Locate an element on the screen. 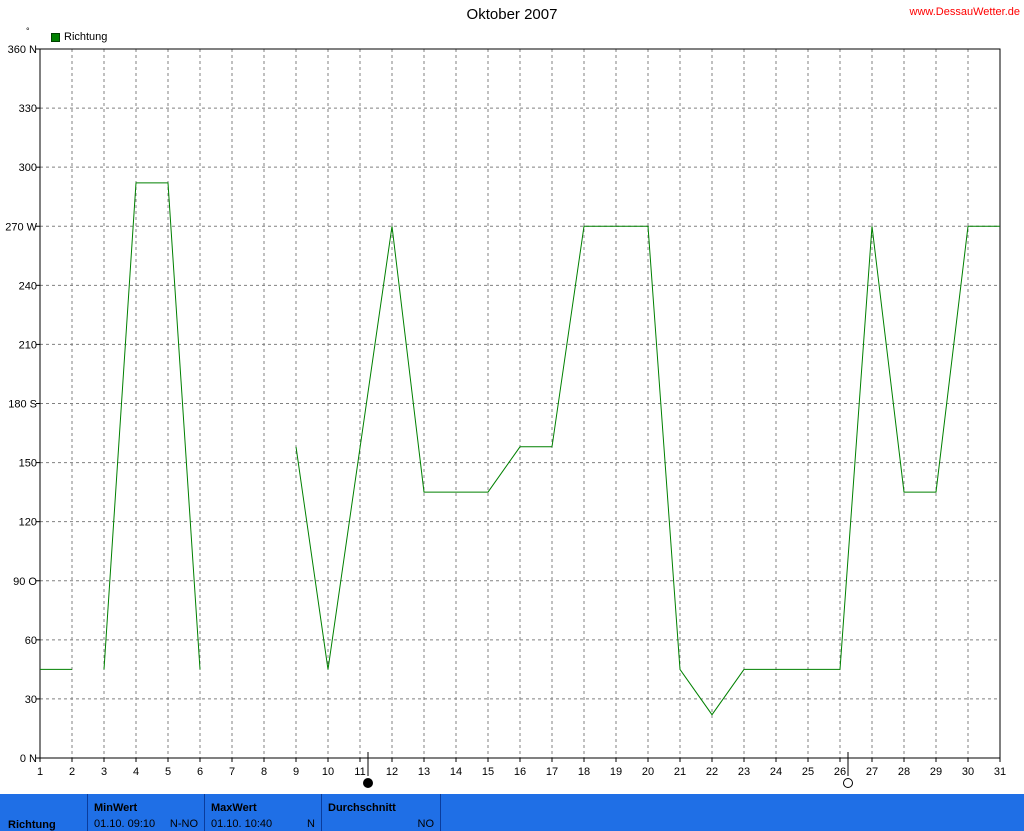 The width and height of the screenshot is (1024, 831). new-moon-icon is located at coordinates (368, 783).